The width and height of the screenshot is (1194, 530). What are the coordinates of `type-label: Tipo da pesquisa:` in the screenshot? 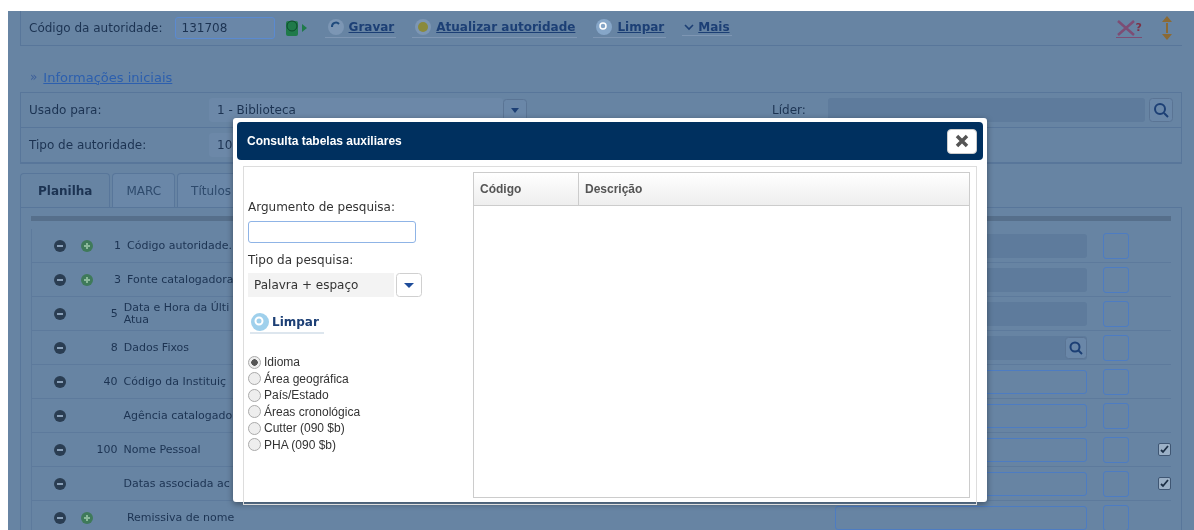 It's located at (301, 260).